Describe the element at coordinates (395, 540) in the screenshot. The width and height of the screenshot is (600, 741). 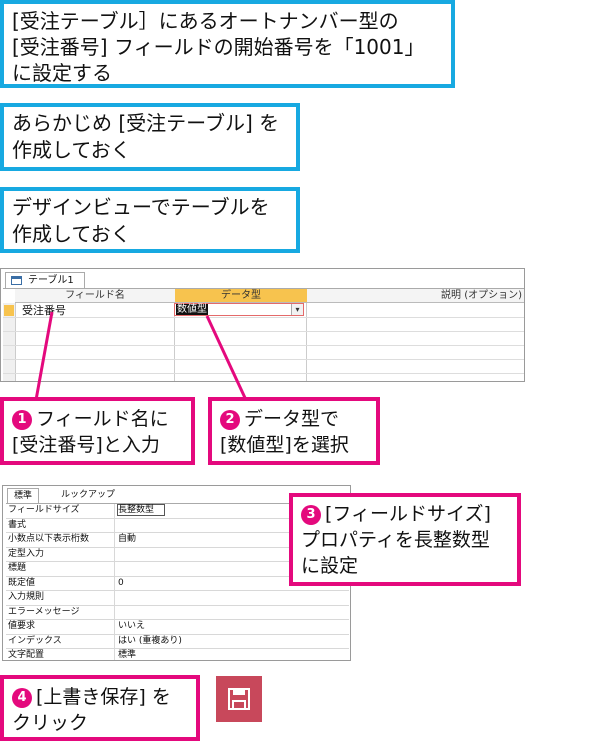
I see `callout-3-line-2: プロパティを長整数型` at that location.